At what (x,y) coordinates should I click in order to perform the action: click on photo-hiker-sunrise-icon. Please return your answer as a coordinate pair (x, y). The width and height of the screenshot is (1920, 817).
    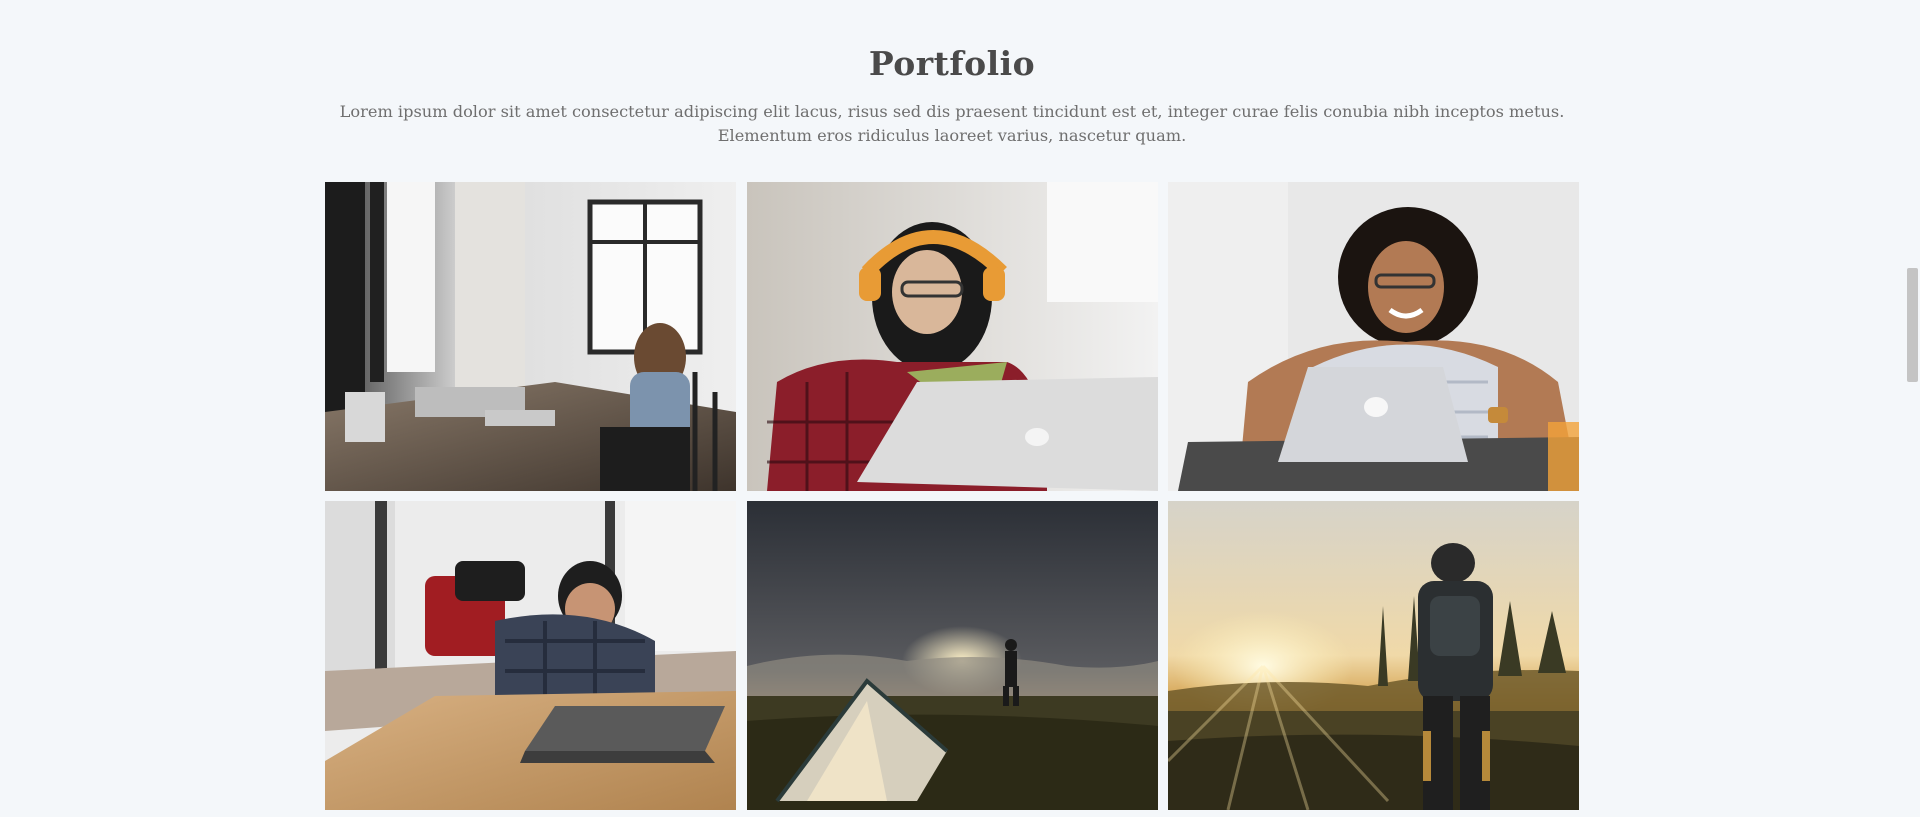
    Looking at the image, I should click on (1373, 655).